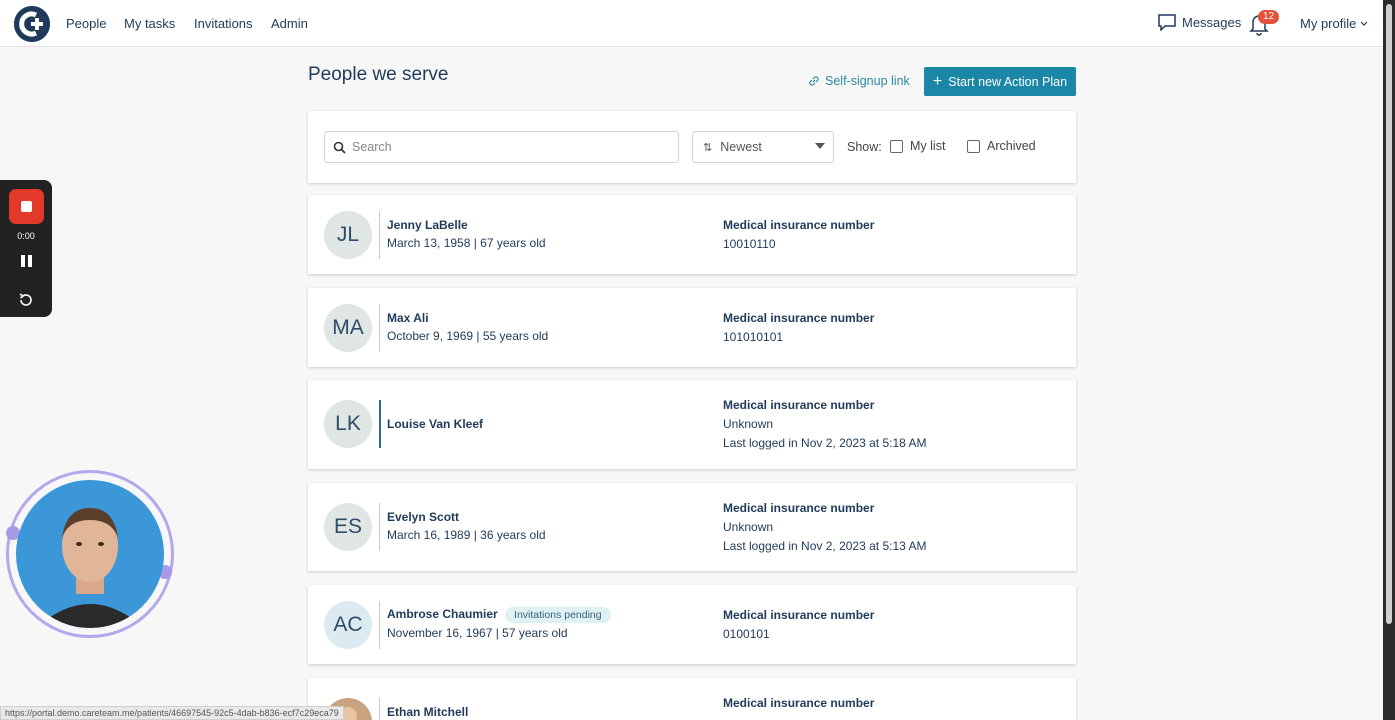  I want to click on profile-menu: My profile, so click(1334, 23).